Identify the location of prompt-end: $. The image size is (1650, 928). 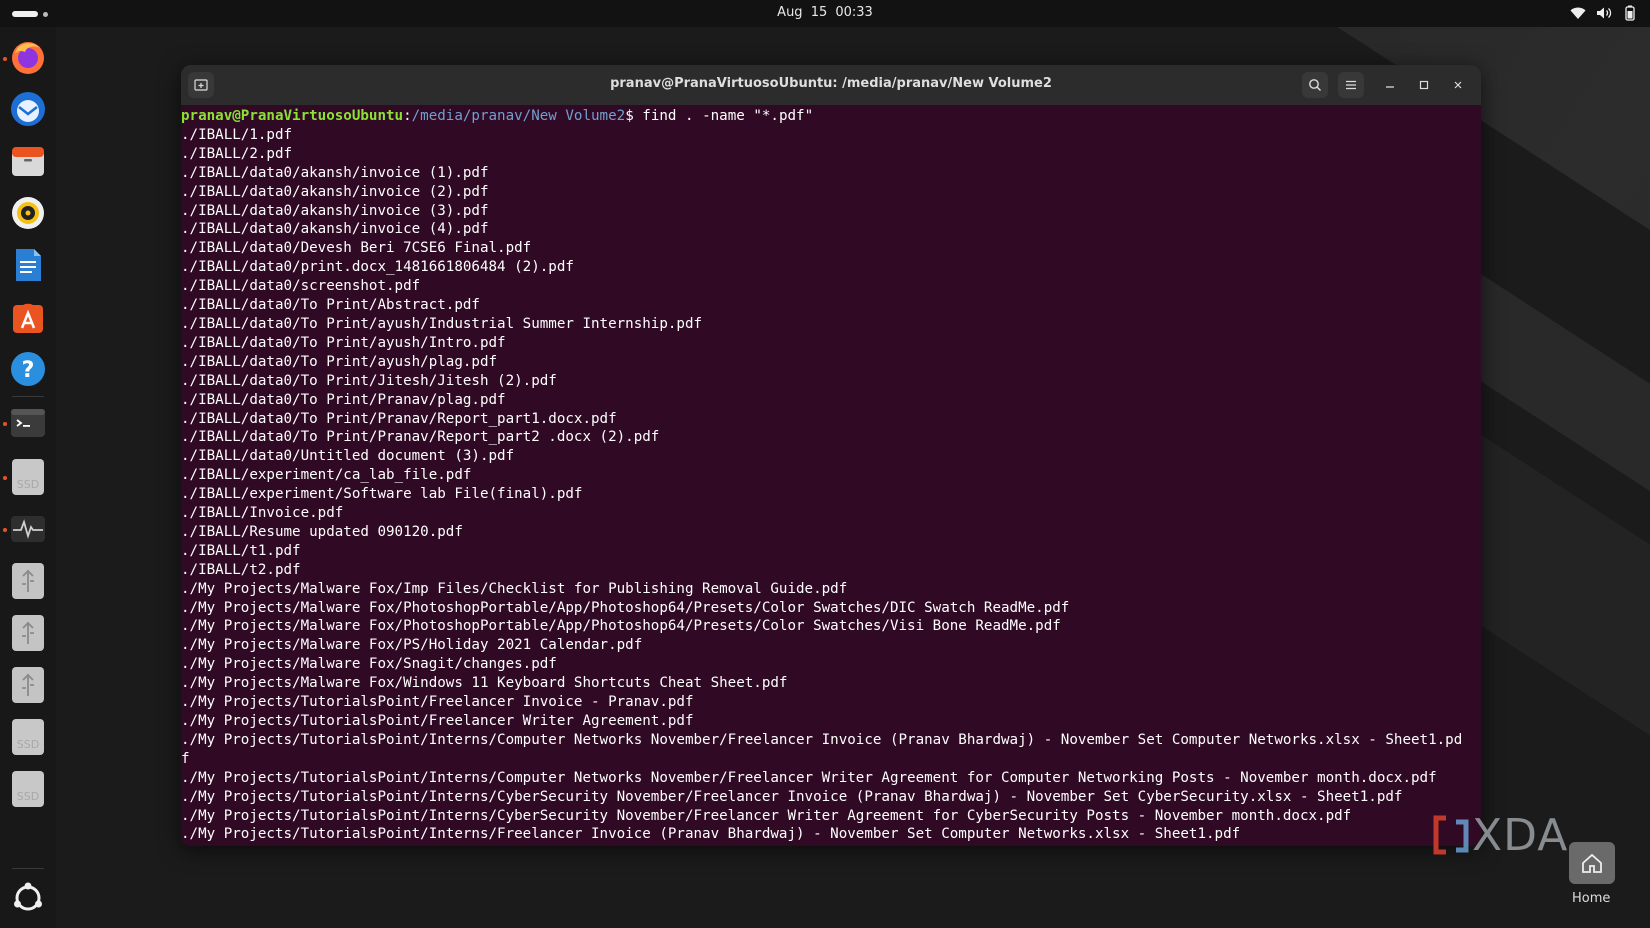
(634, 116).